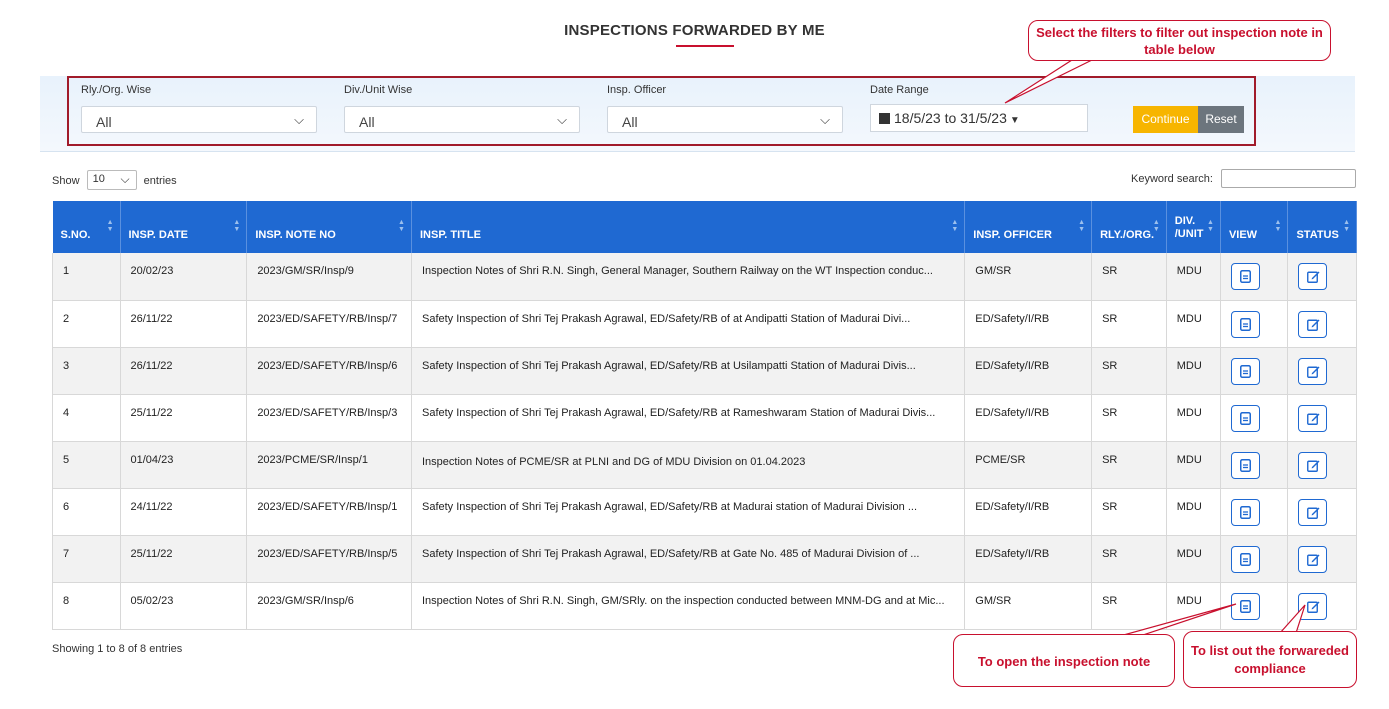 The height and width of the screenshot is (709, 1389). Describe the element at coordinates (1048, 81) in the screenshot. I see `filters-callout-pointer` at that location.